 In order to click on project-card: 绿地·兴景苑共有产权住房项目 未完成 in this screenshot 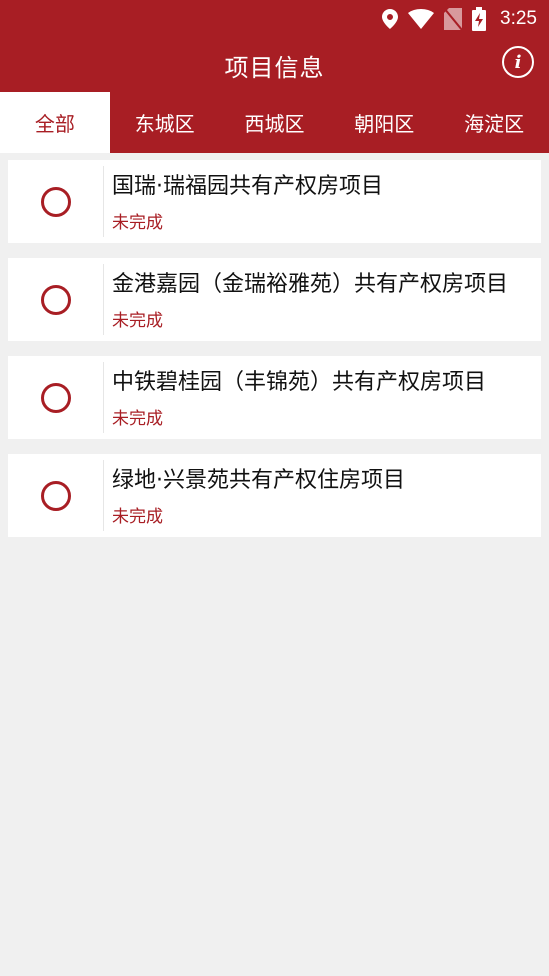, I will do `click(274, 495)`.